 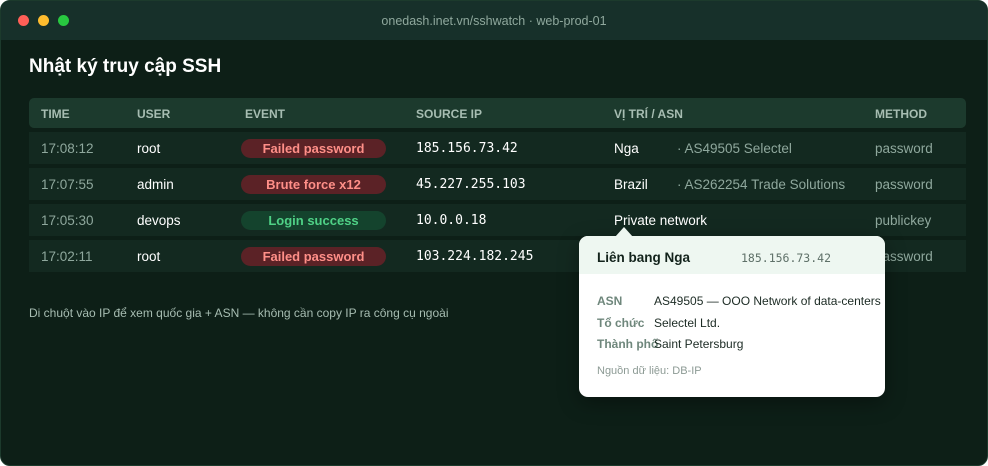 I want to click on row-user: devops, so click(x=159, y=220).